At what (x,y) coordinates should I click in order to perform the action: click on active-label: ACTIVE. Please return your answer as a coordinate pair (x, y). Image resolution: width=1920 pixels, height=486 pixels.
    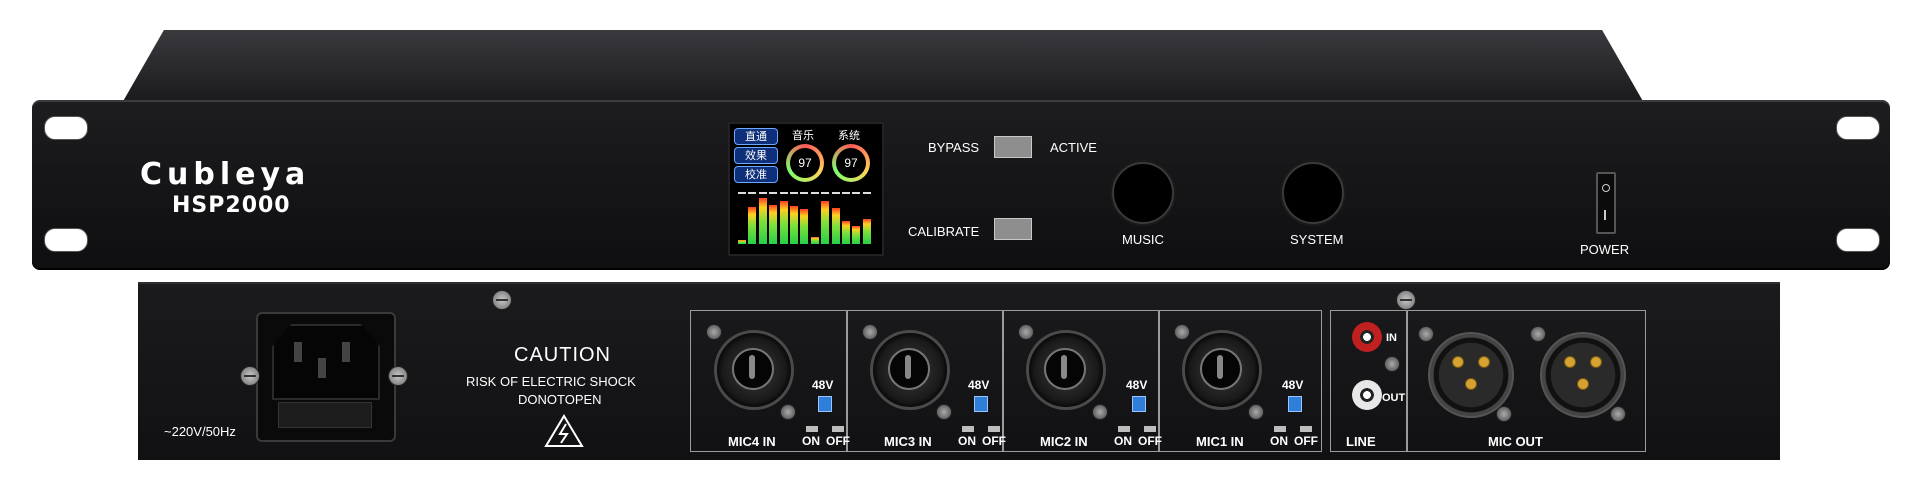
    Looking at the image, I should click on (1073, 147).